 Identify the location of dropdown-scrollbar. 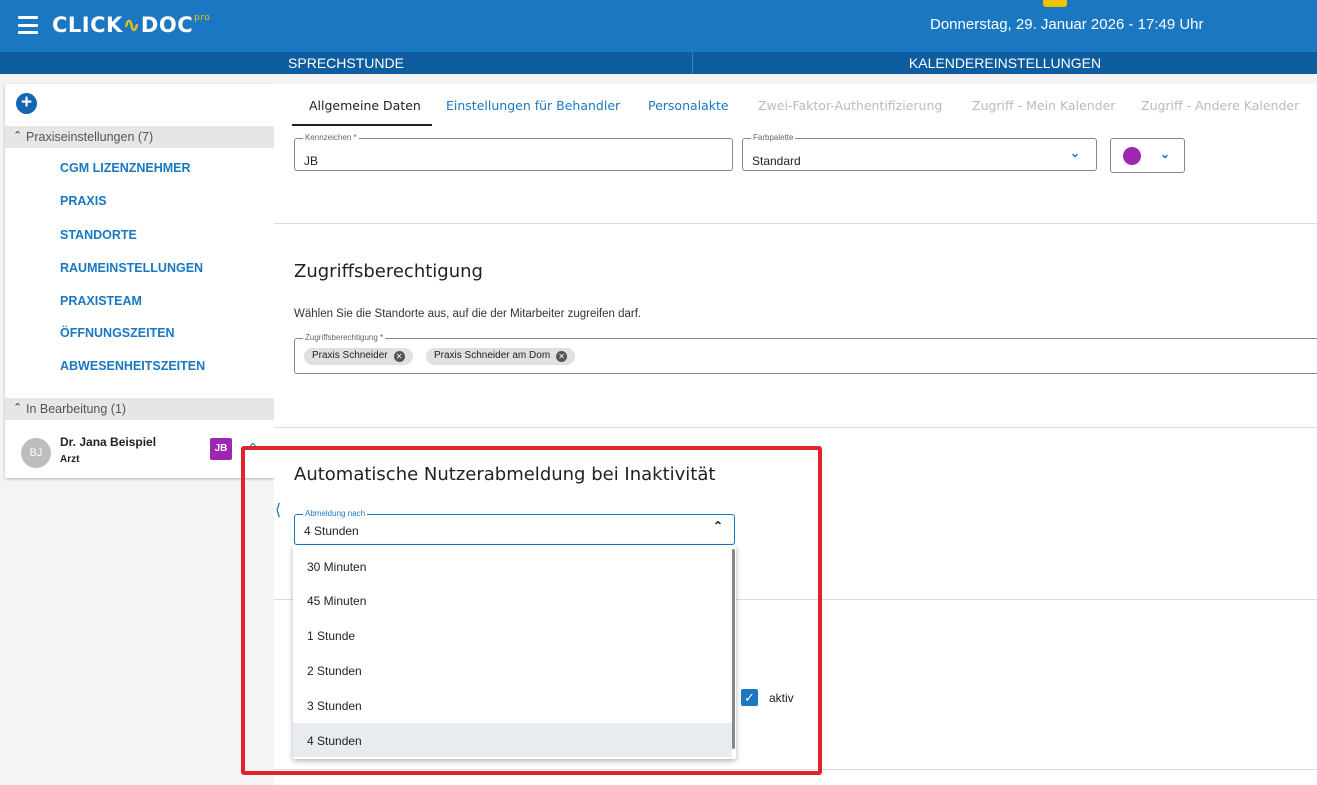
(733, 649).